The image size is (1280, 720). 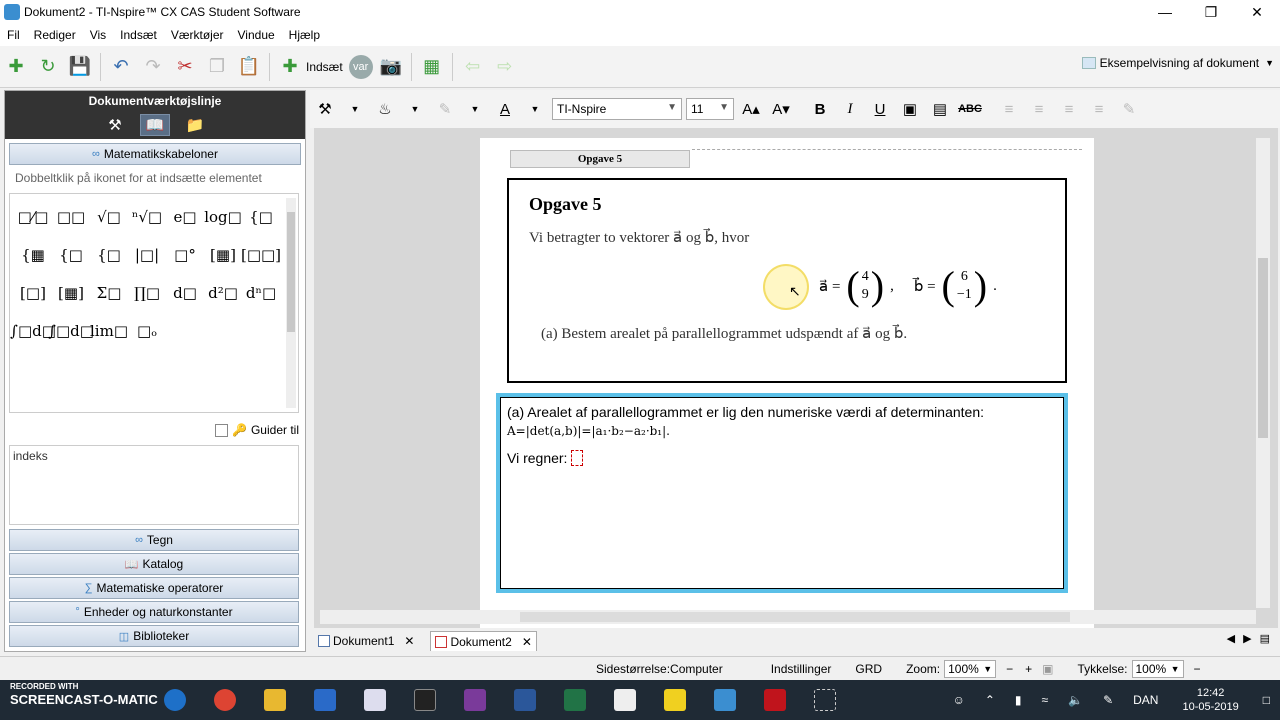 I want to click on terminal-icon, so click(x=425, y=700).